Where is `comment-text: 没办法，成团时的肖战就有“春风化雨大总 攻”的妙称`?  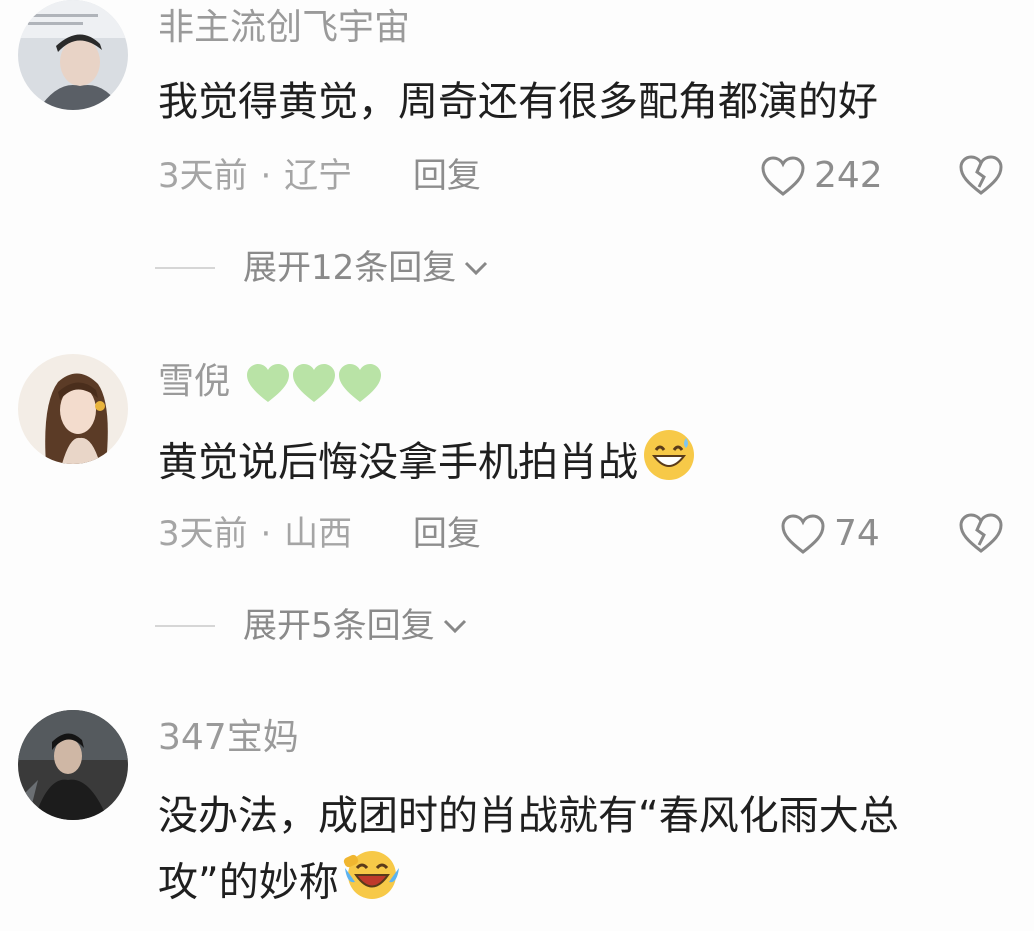
comment-text: 没办法，成团时的肖战就有“春风化雨大总 攻”的妙称 is located at coordinates (588, 852).